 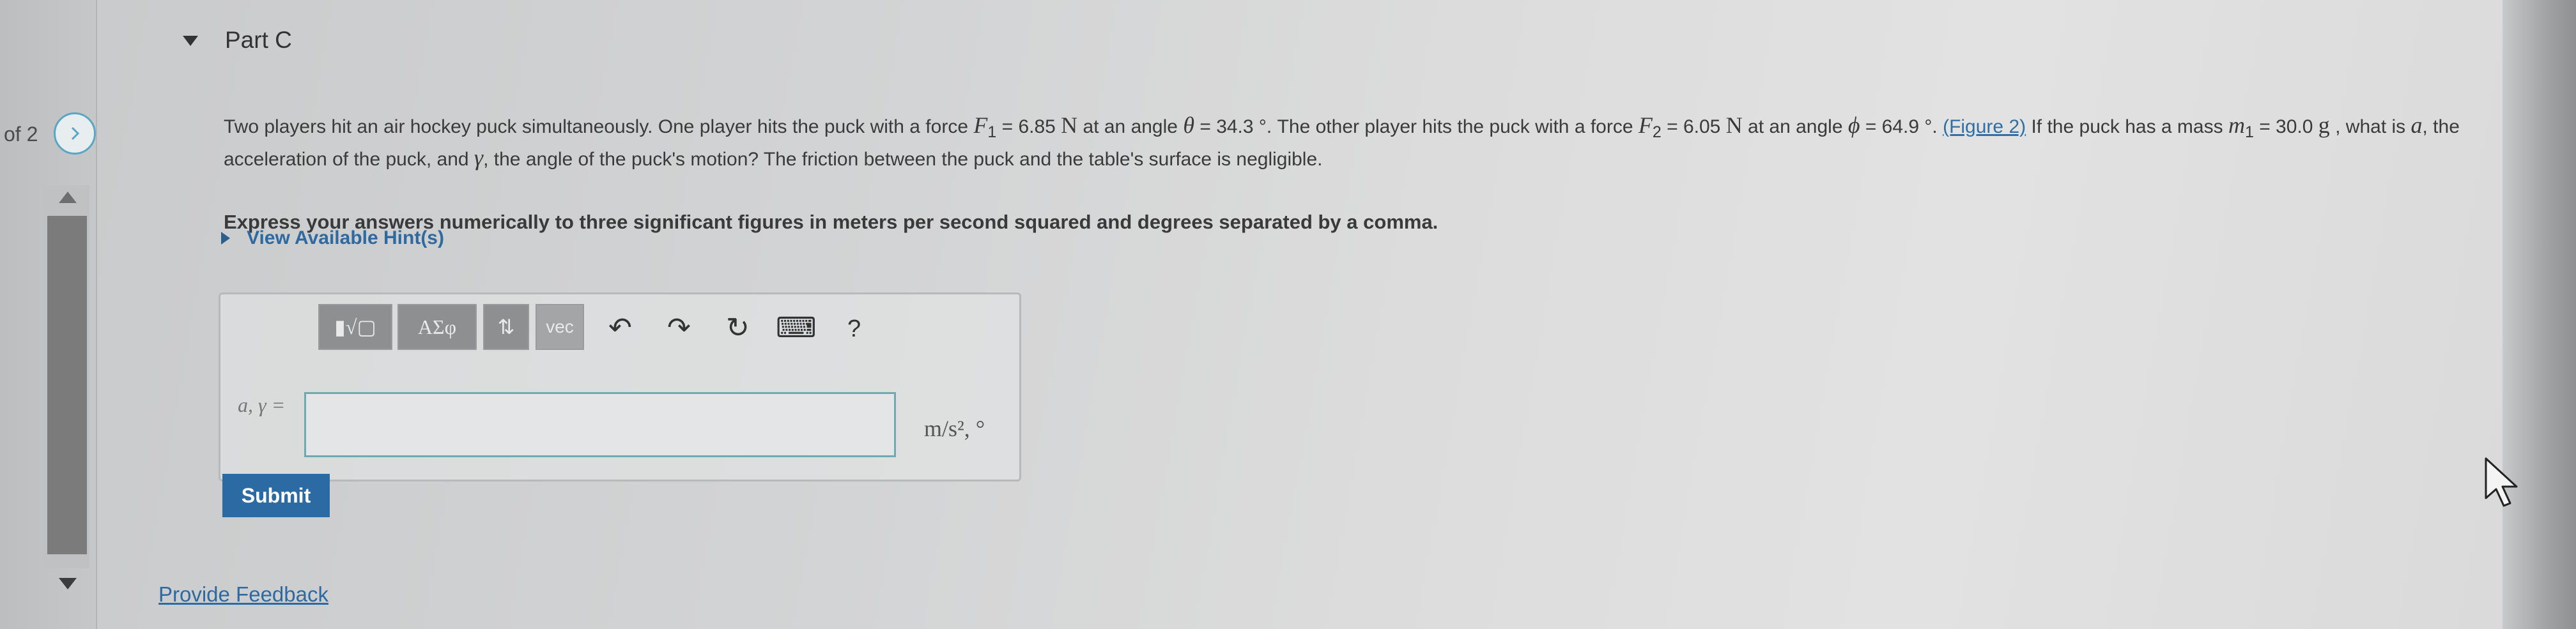 I want to click on scroll-up-arrow-icon, so click(x=68, y=198).